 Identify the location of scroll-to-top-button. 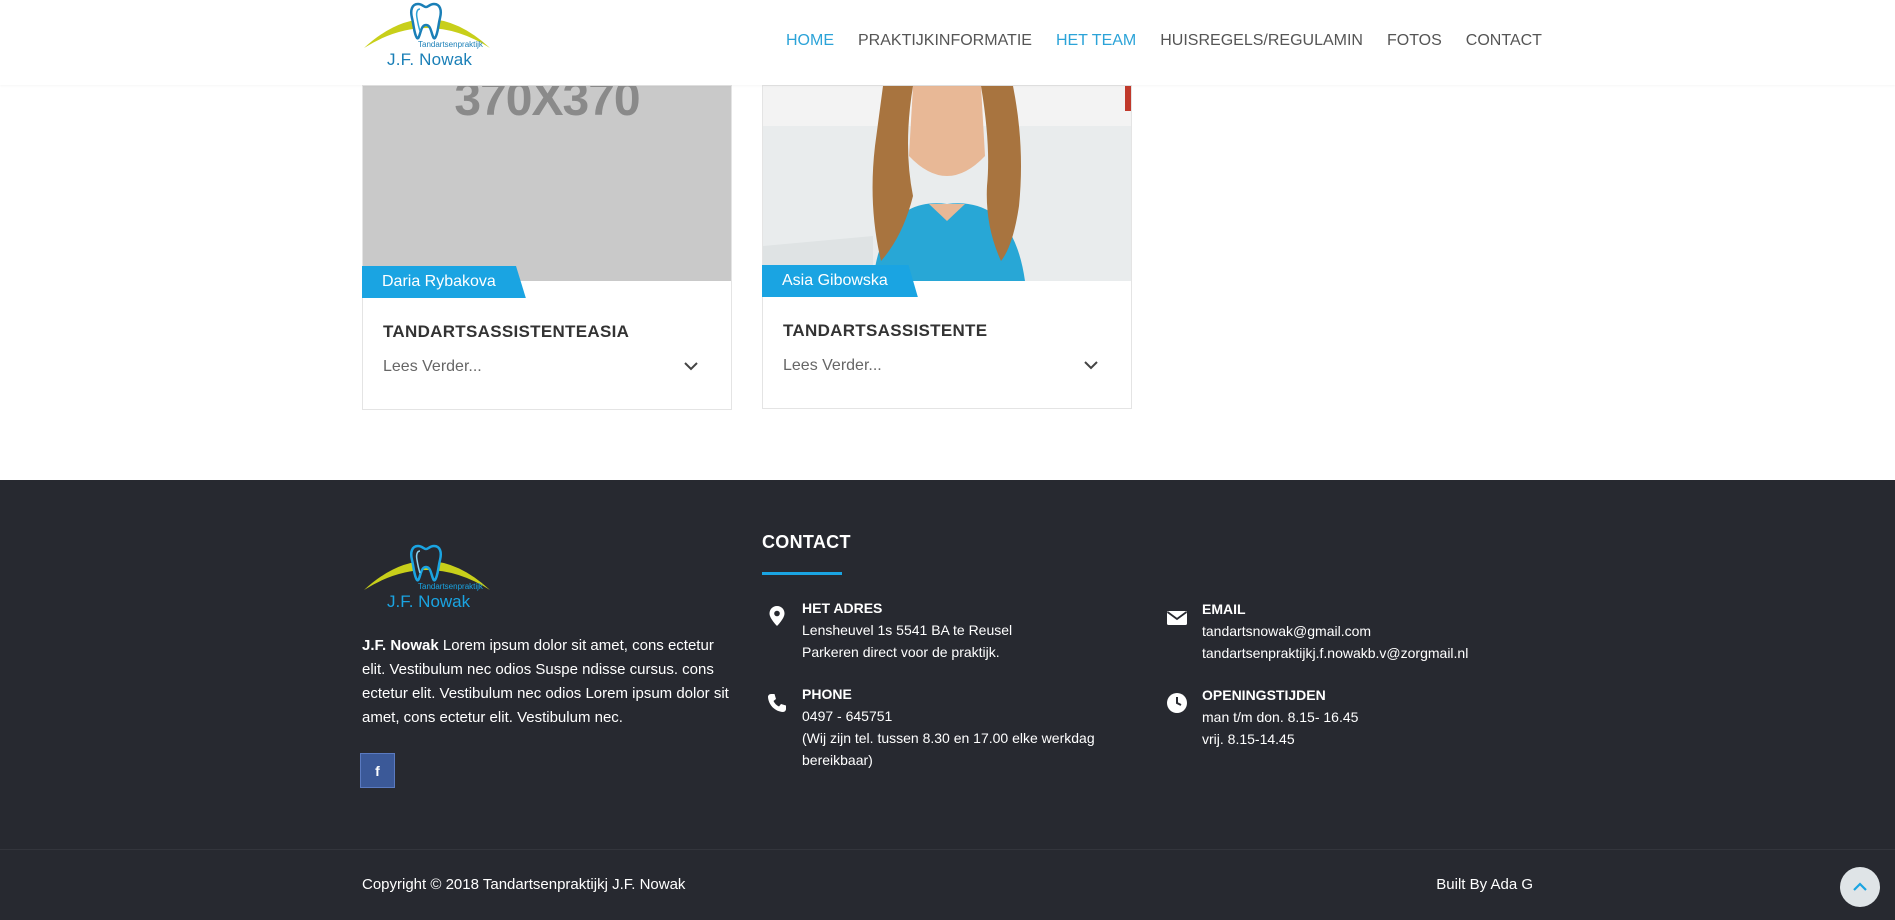
(1860, 887).